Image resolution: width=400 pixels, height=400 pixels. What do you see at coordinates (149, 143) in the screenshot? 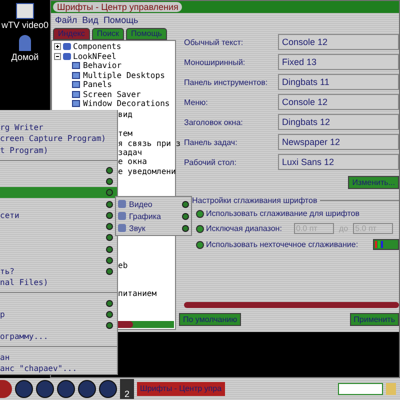
I see `tree-item: я связь при з` at bounding box center [149, 143].